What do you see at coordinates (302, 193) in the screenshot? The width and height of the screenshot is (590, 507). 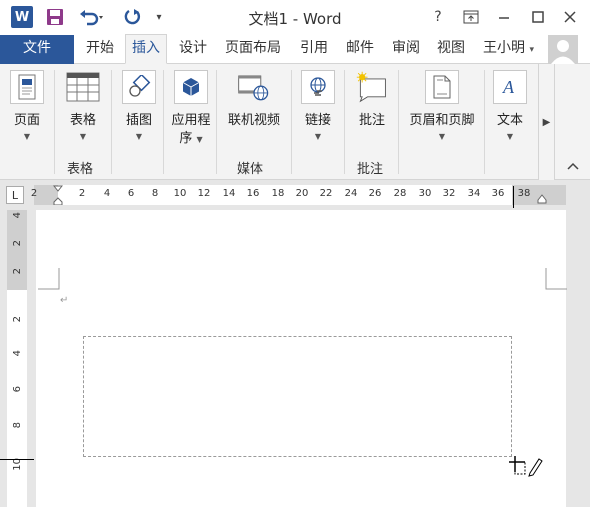 I see `ruler-number: 20` at bounding box center [302, 193].